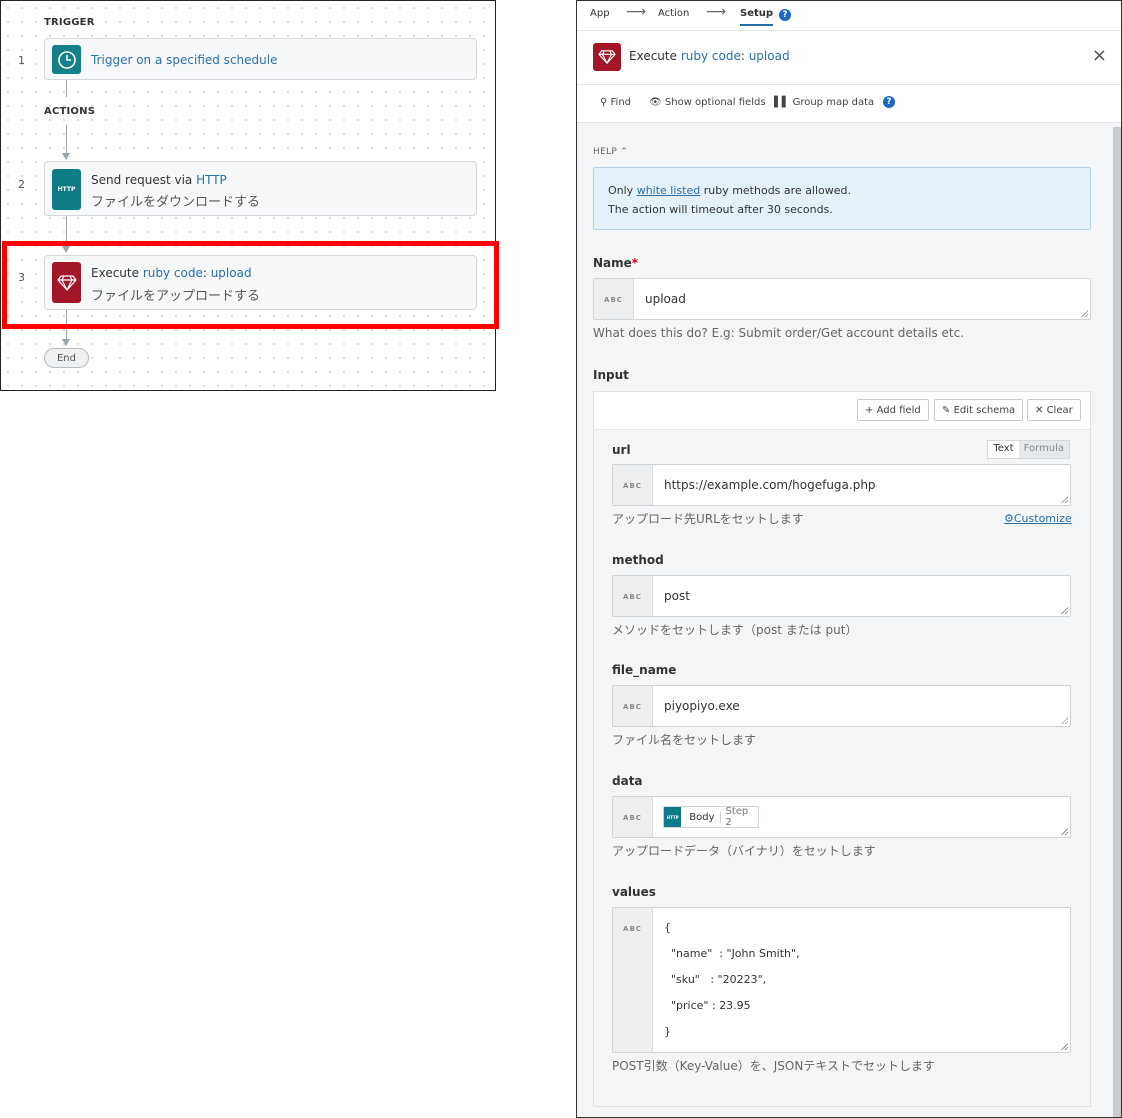 The image size is (1122, 1118). I want to click on edit-schema-button: ✎ Edit schema, so click(979, 410).